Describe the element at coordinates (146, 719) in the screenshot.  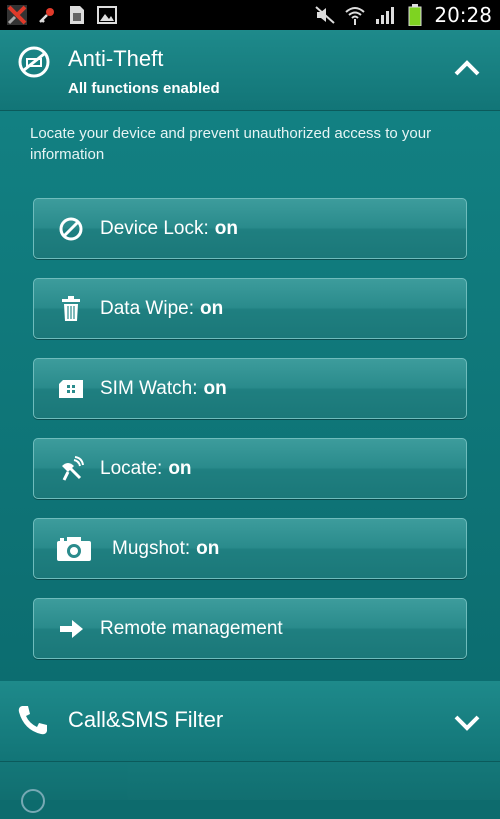
I see `call-sms-filter-title: Call&SMS Filter` at that location.